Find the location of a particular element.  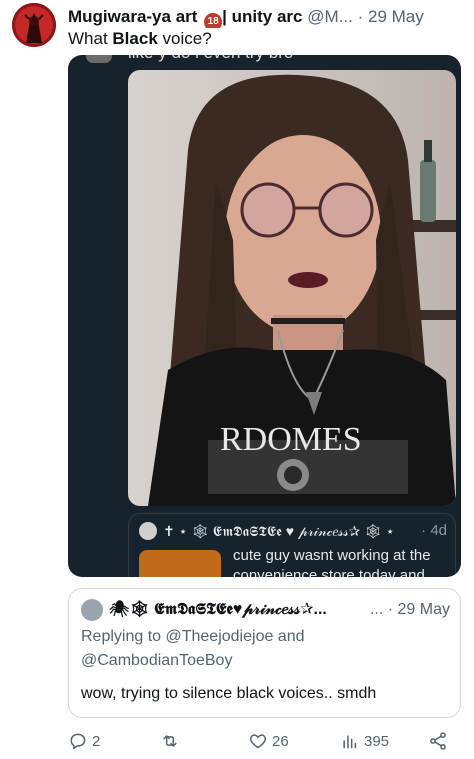

like-button: 26 is located at coordinates (268, 741).